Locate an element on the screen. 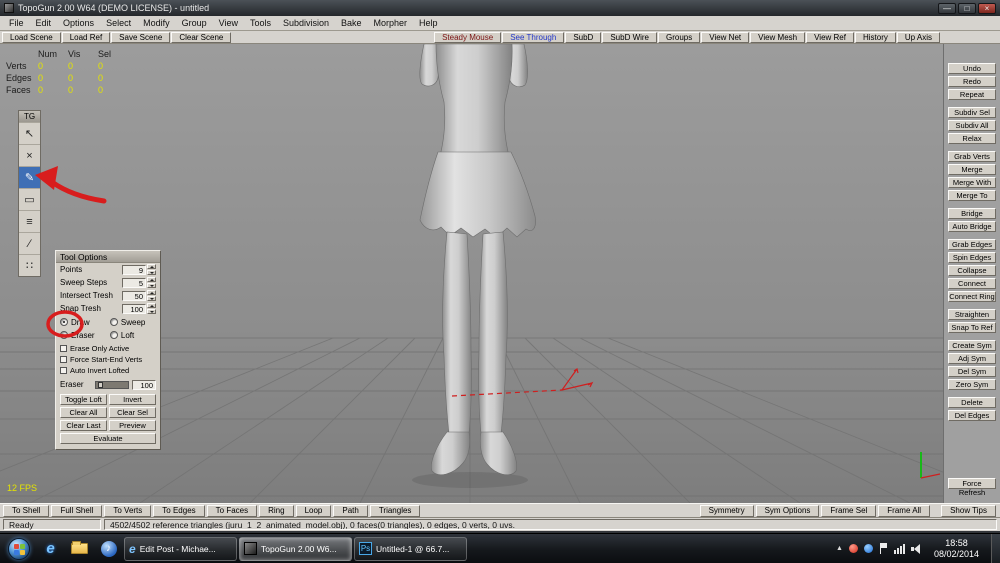  to-shell-button: To Shell is located at coordinates (26, 510).